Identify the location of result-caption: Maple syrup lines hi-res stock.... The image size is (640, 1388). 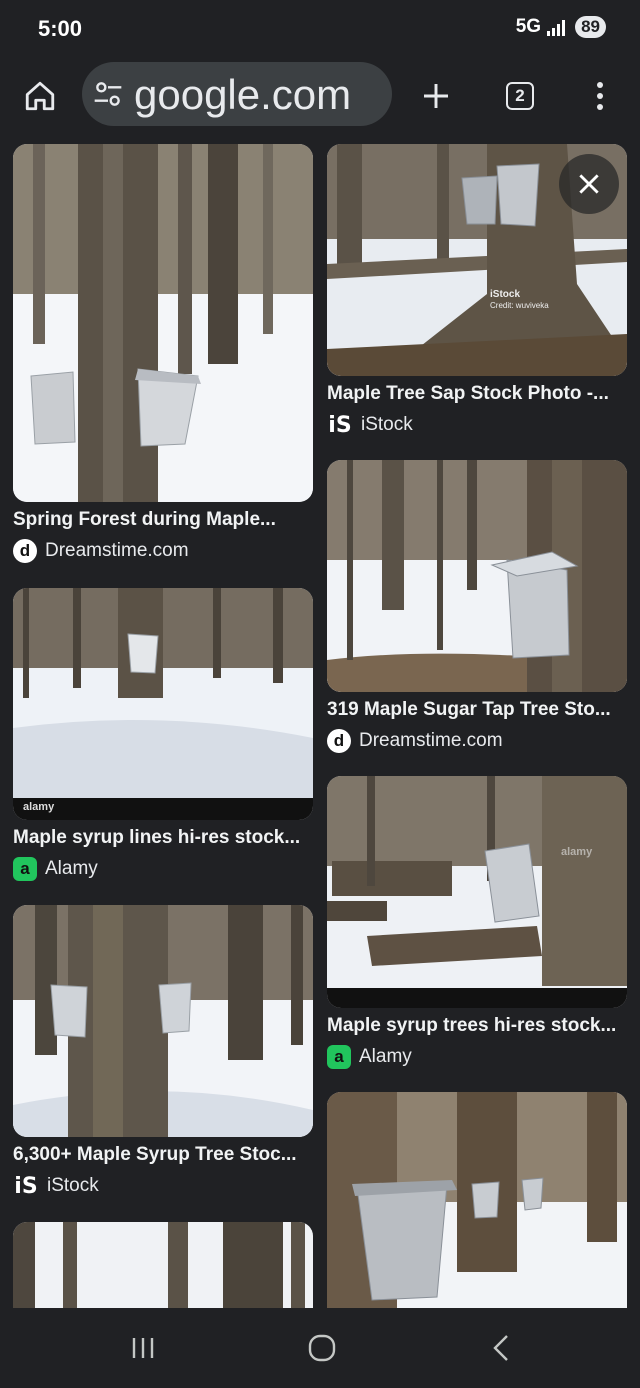
(163, 838).